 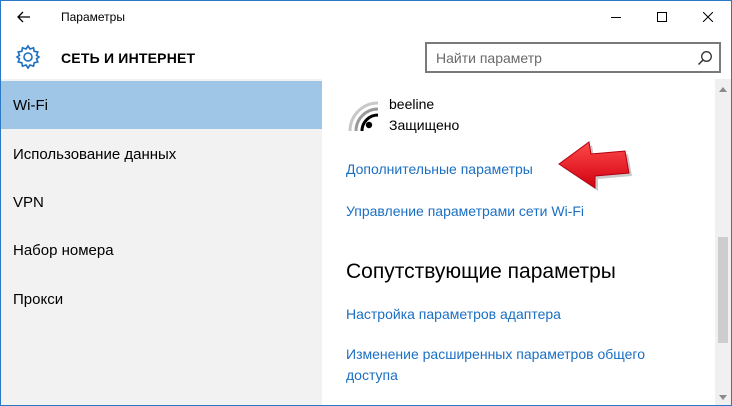 I want to click on related-settings-heading: Сопутствующие параметры, so click(x=481, y=271).